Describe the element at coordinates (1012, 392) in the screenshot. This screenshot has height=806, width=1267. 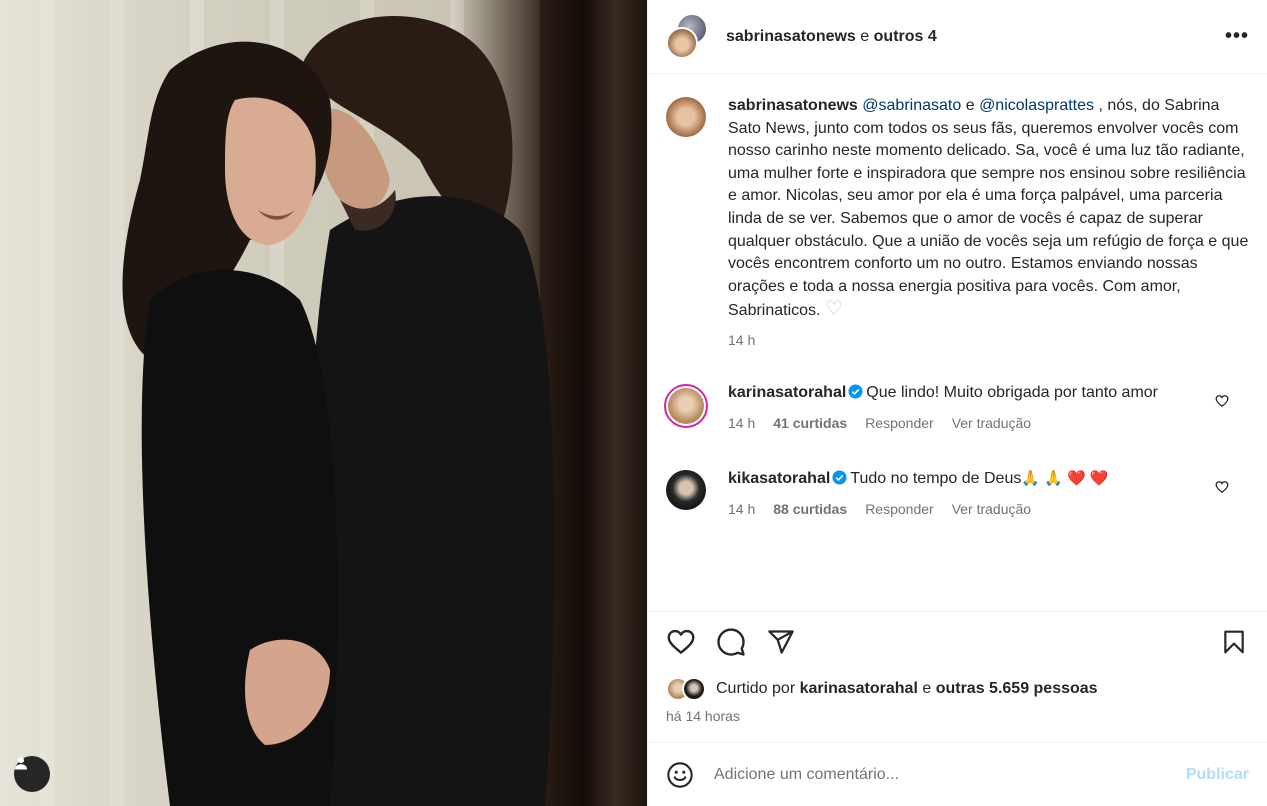
I see `comment-text: Que lindo! Muito obrigada por tanto amor` at that location.